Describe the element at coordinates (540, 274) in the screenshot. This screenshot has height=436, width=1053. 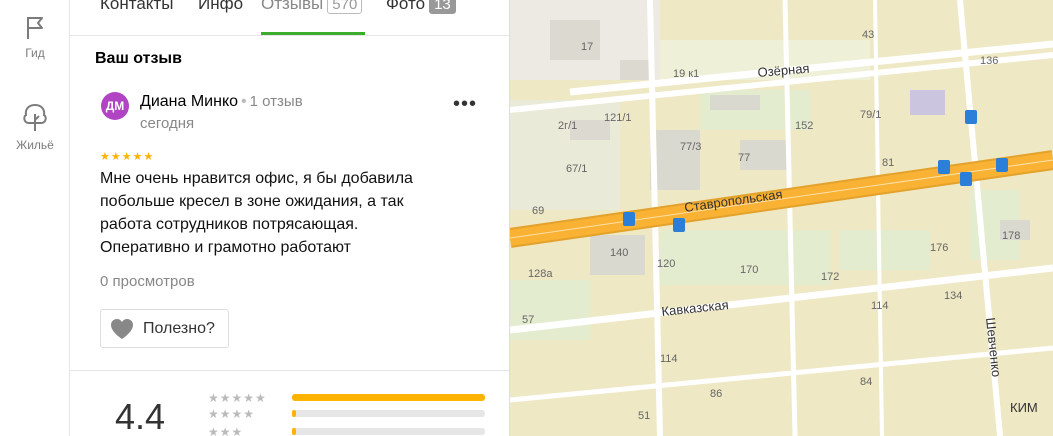
I see `house-number: 128а` at that location.